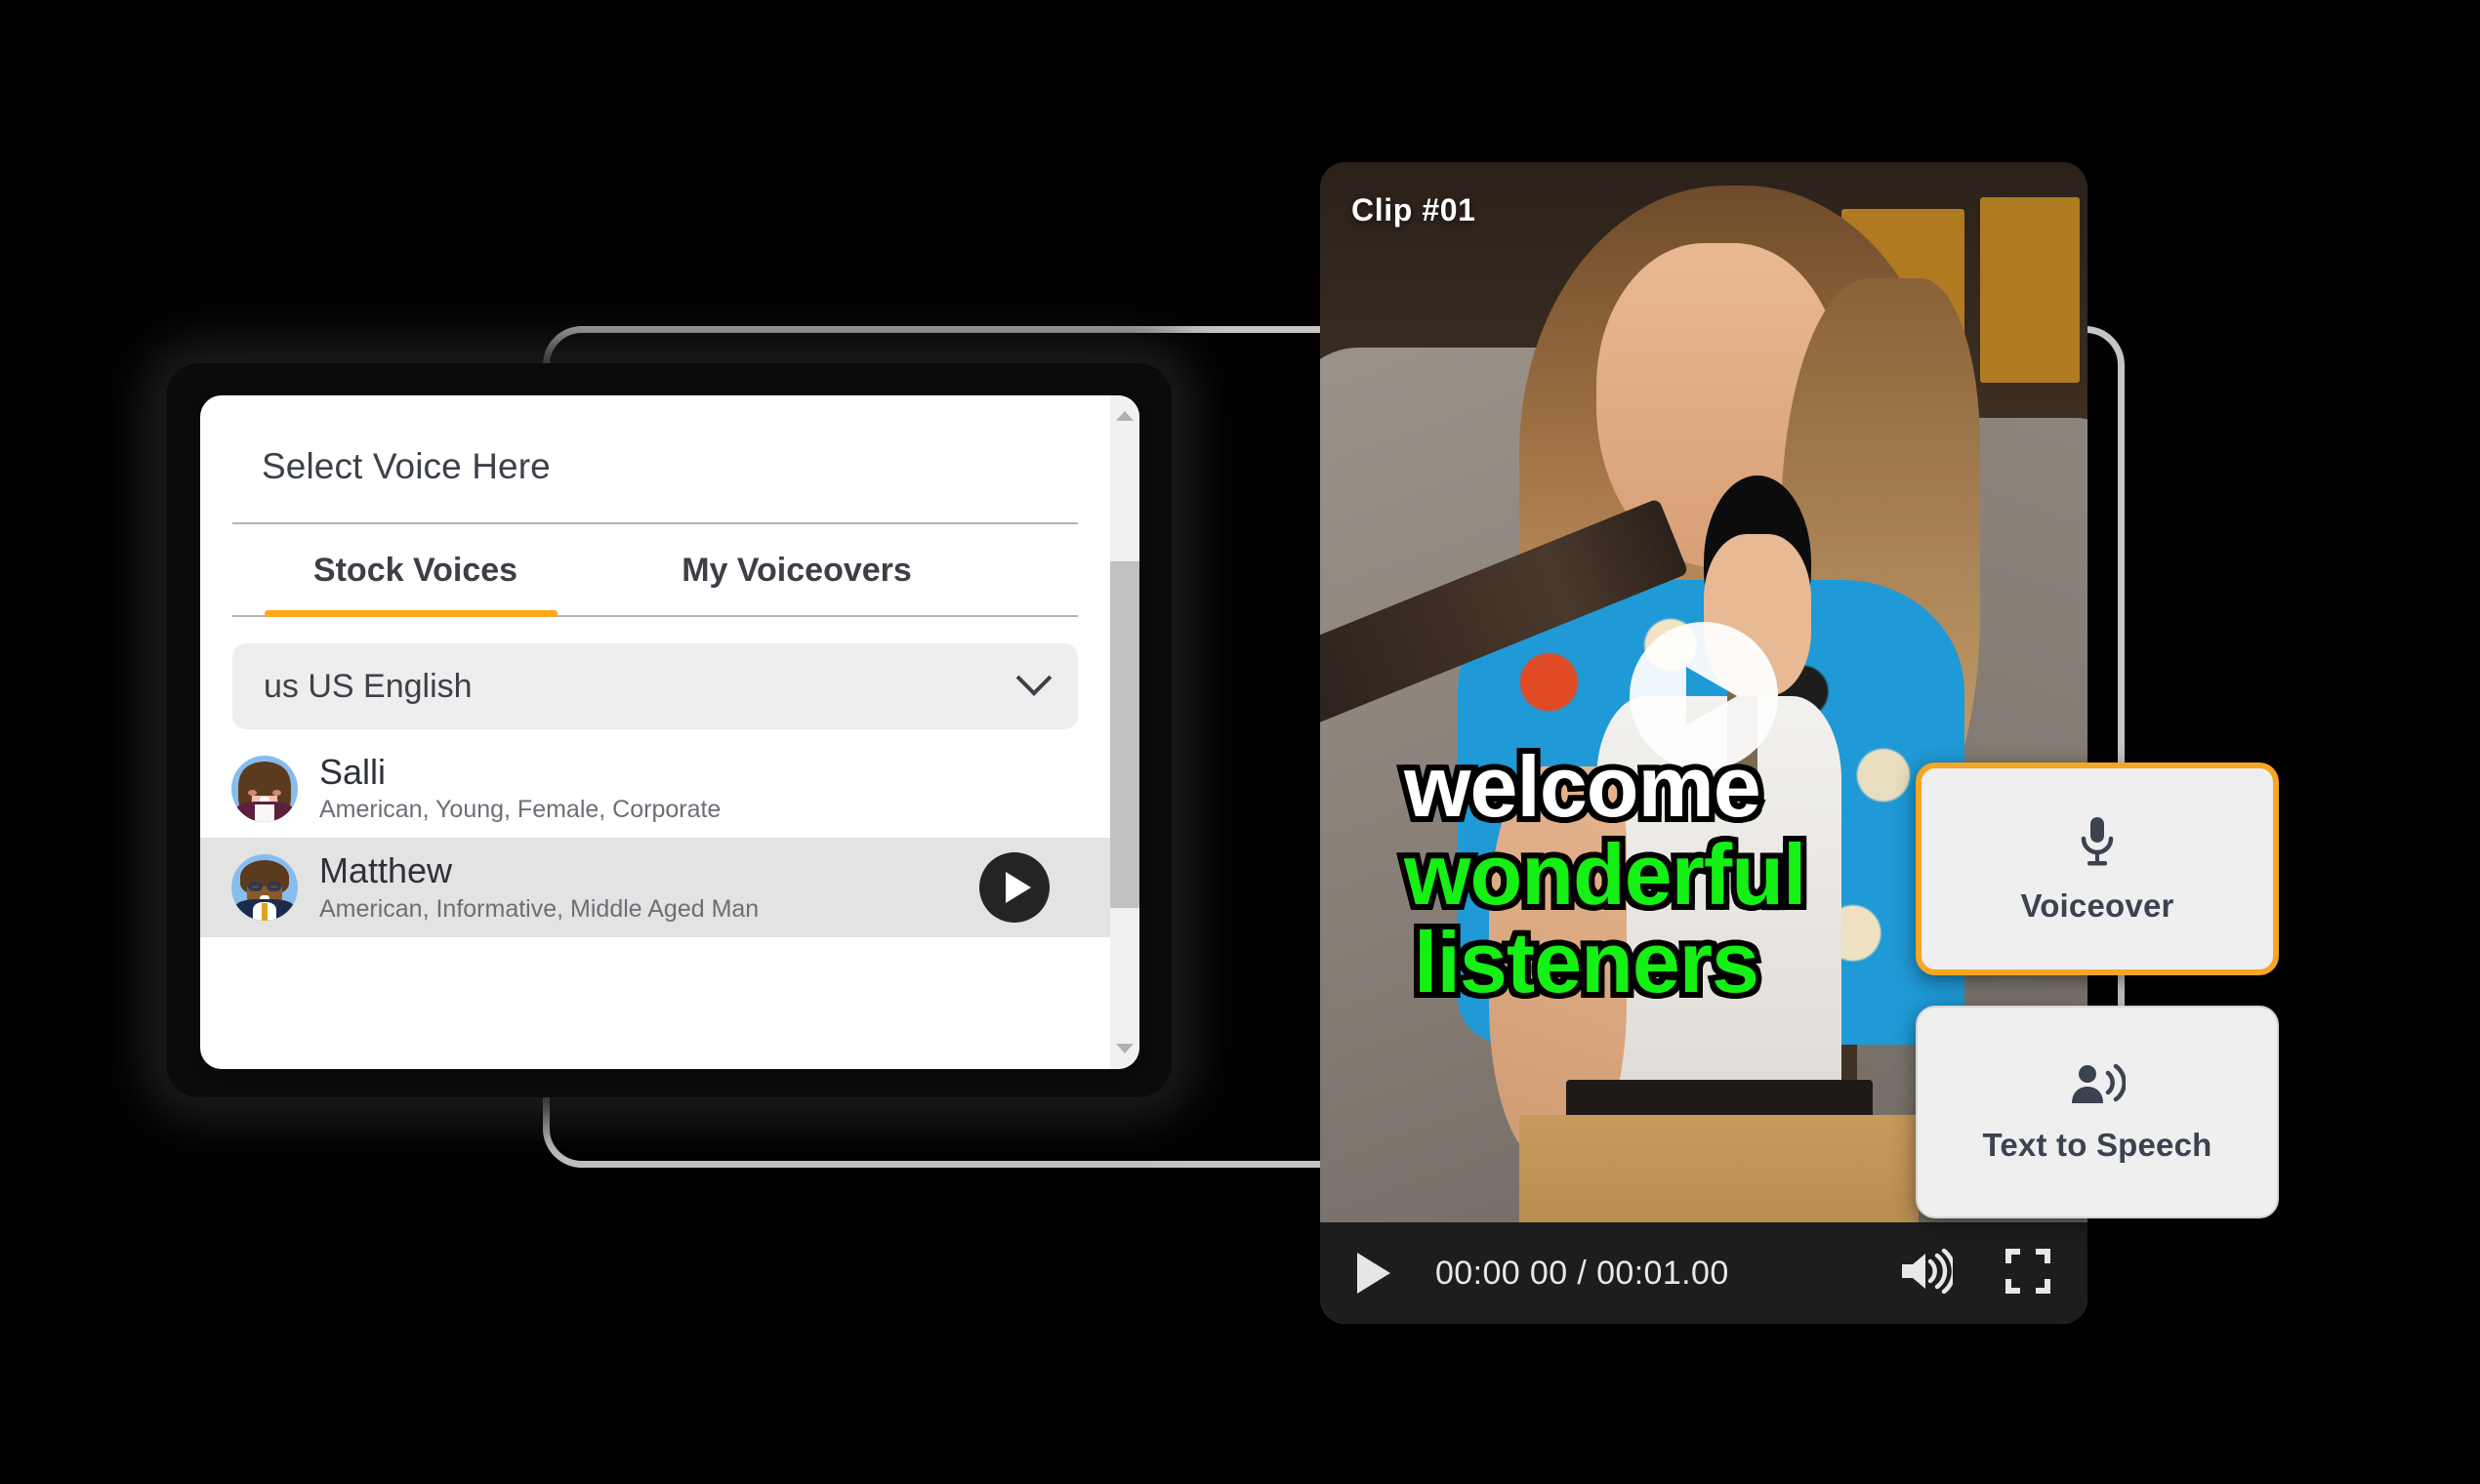 Image resolution: width=2480 pixels, height=1484 pixels. I want to click on fullscreen-icon, so click(2027, 1273).